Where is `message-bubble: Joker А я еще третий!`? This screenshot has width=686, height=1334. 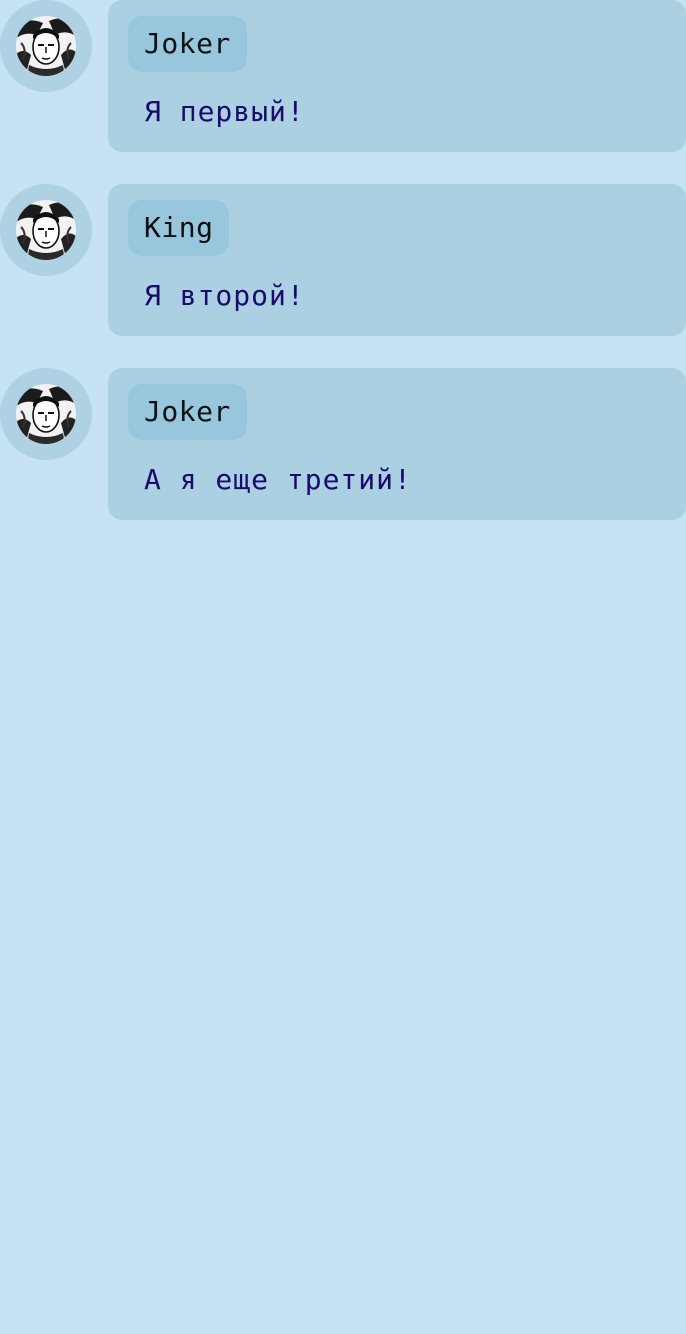 message-bubble: Joker А я еще третий! is located at coordinates (397, 444).